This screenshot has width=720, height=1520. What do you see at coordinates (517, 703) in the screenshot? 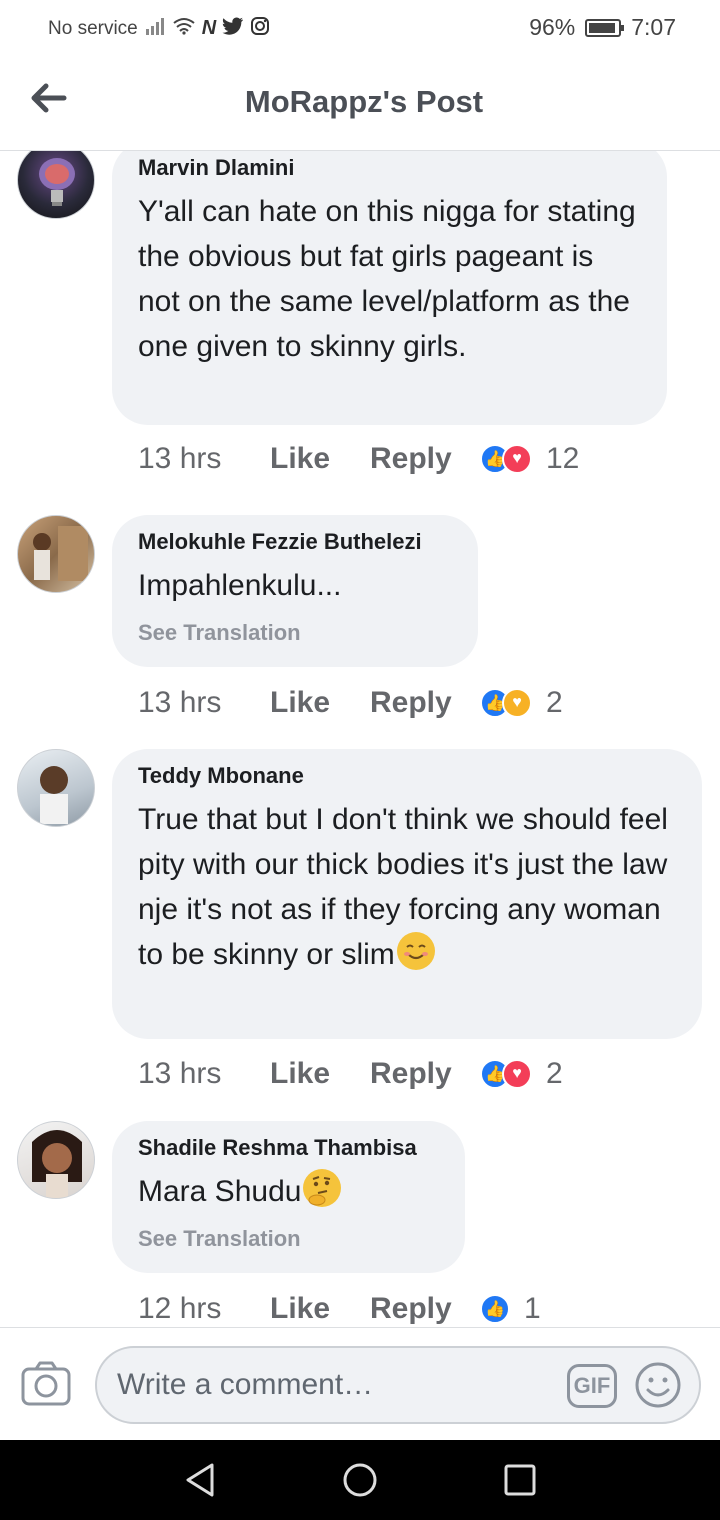
I see `care-icon: ♥` at bounding box center [517, 703].